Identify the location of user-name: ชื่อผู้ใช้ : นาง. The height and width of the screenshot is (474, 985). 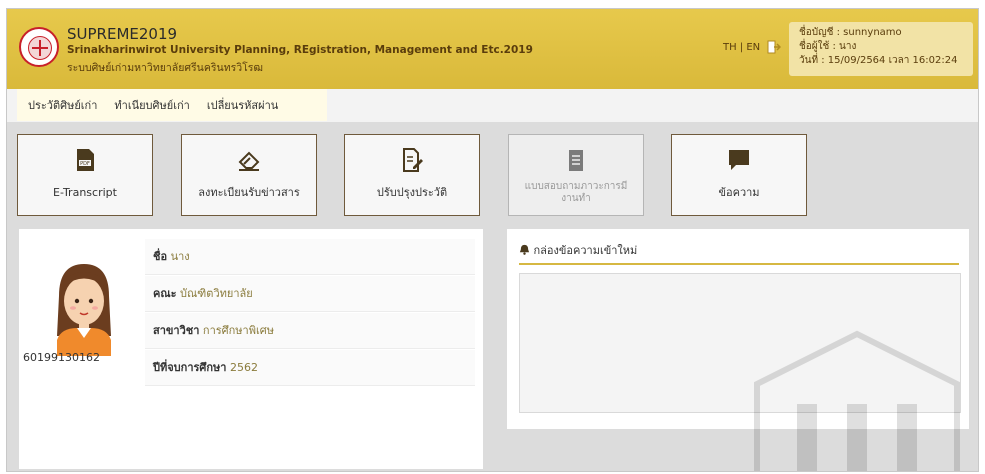
(828, 46).